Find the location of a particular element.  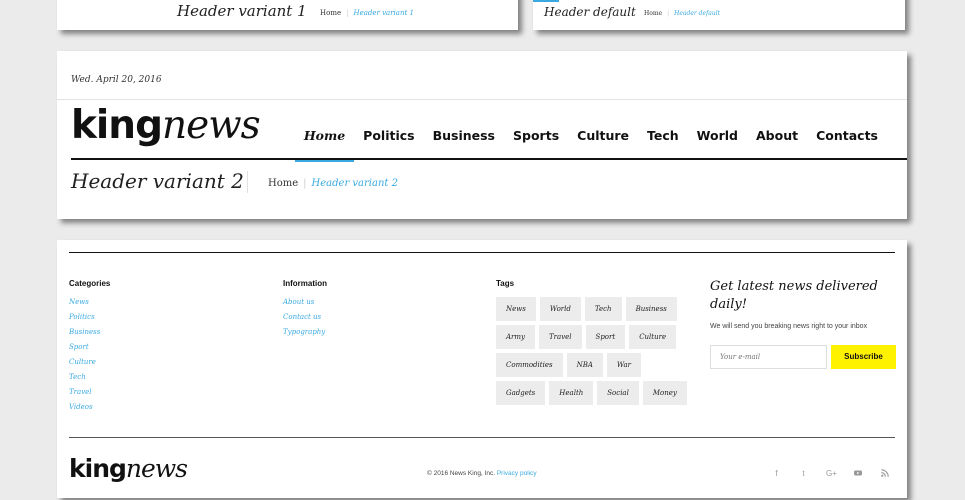

footer-logo: kingnews is located at coordinates (128, 469).